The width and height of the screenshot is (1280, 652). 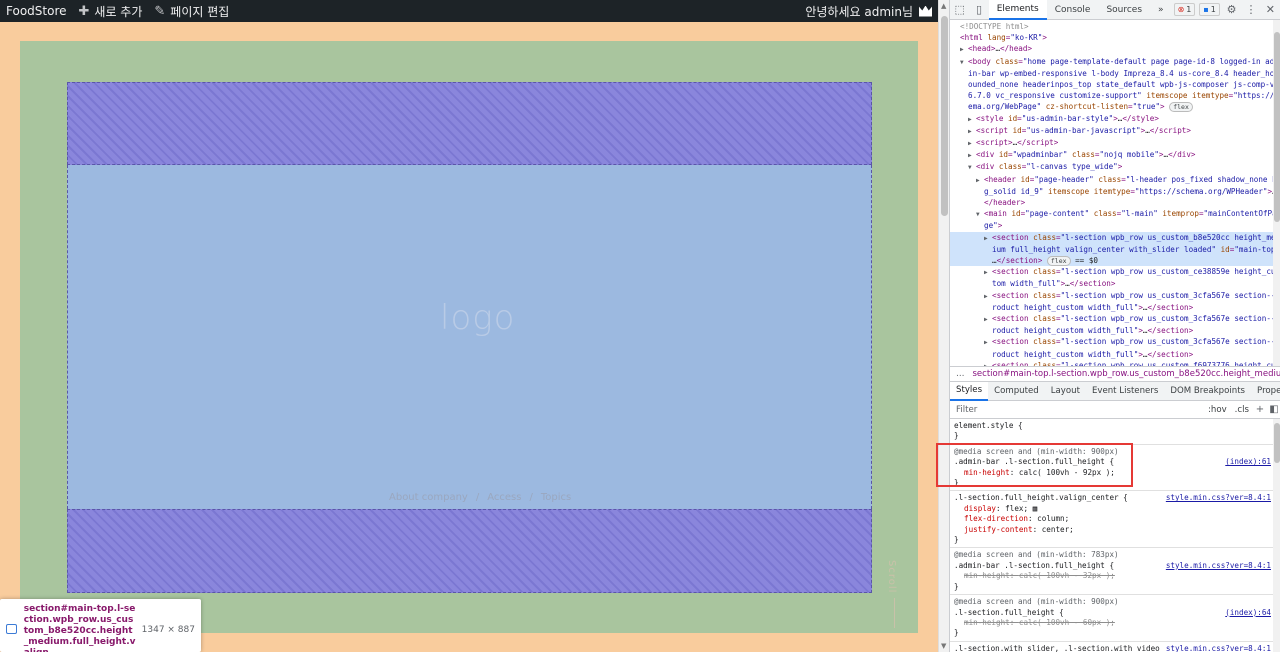 What do you see at coordinates (1053, 518) in the screenshot?
I see `css-property-value: column;` at bounding box center [1053, 518].